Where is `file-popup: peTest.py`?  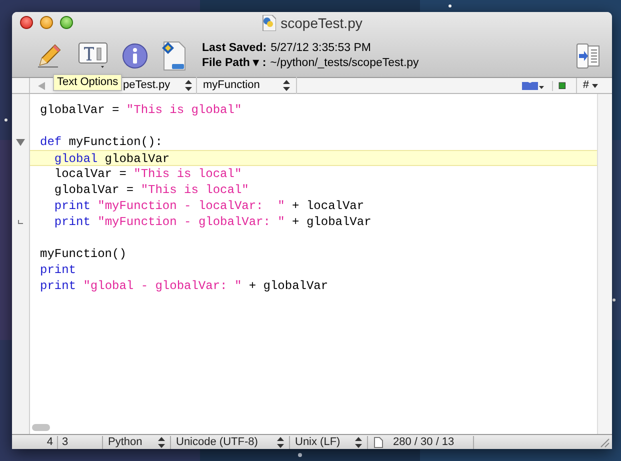 file-popup: peTest.py is located at coordinates (146, 85).